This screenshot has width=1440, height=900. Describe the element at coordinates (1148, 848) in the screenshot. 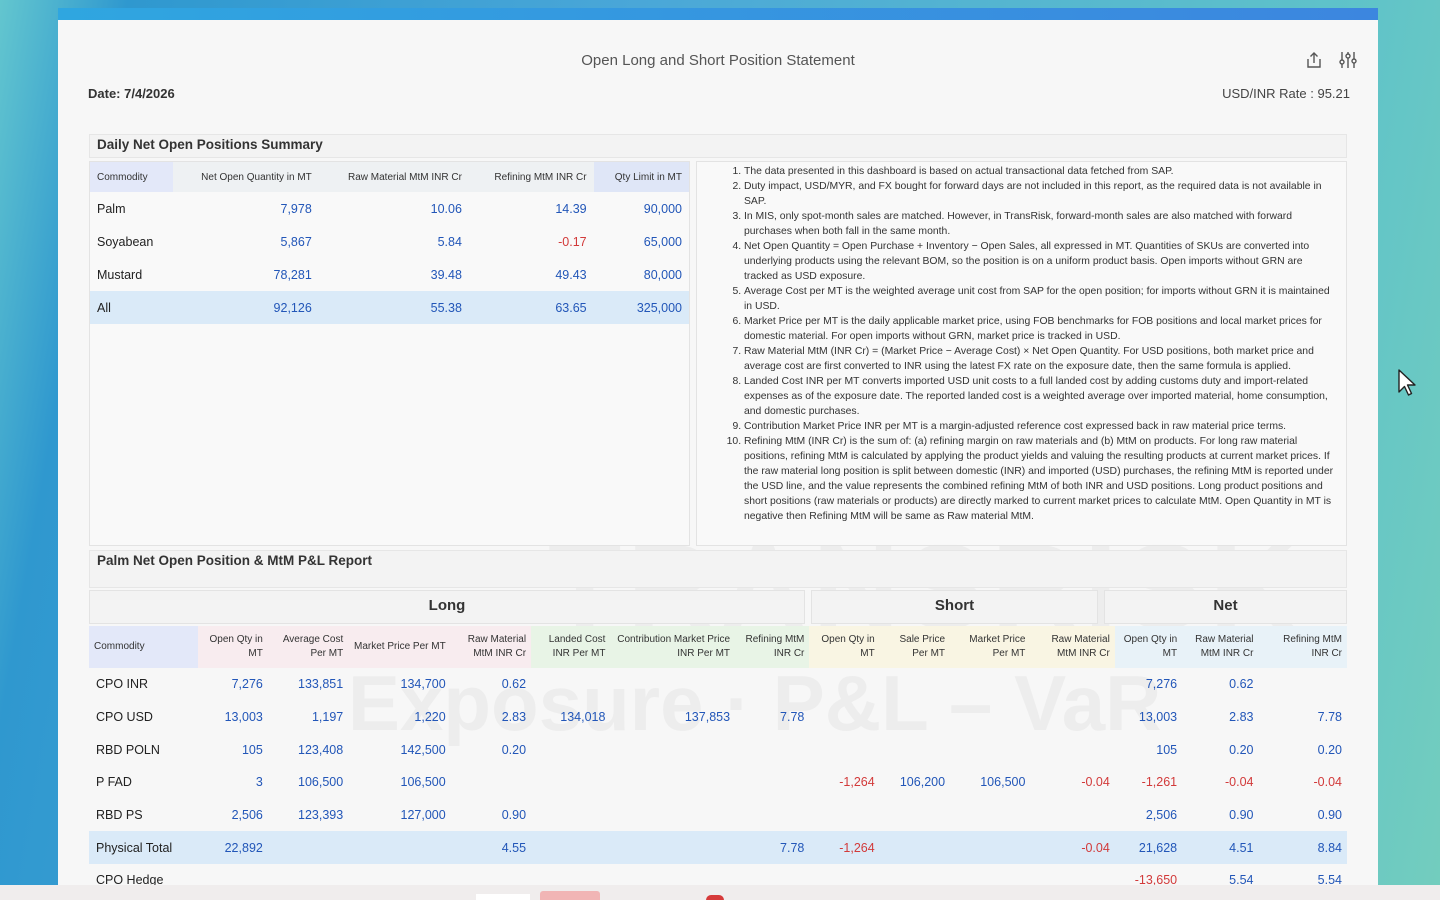

I see `palm-value-cell: 21,628` at that location.